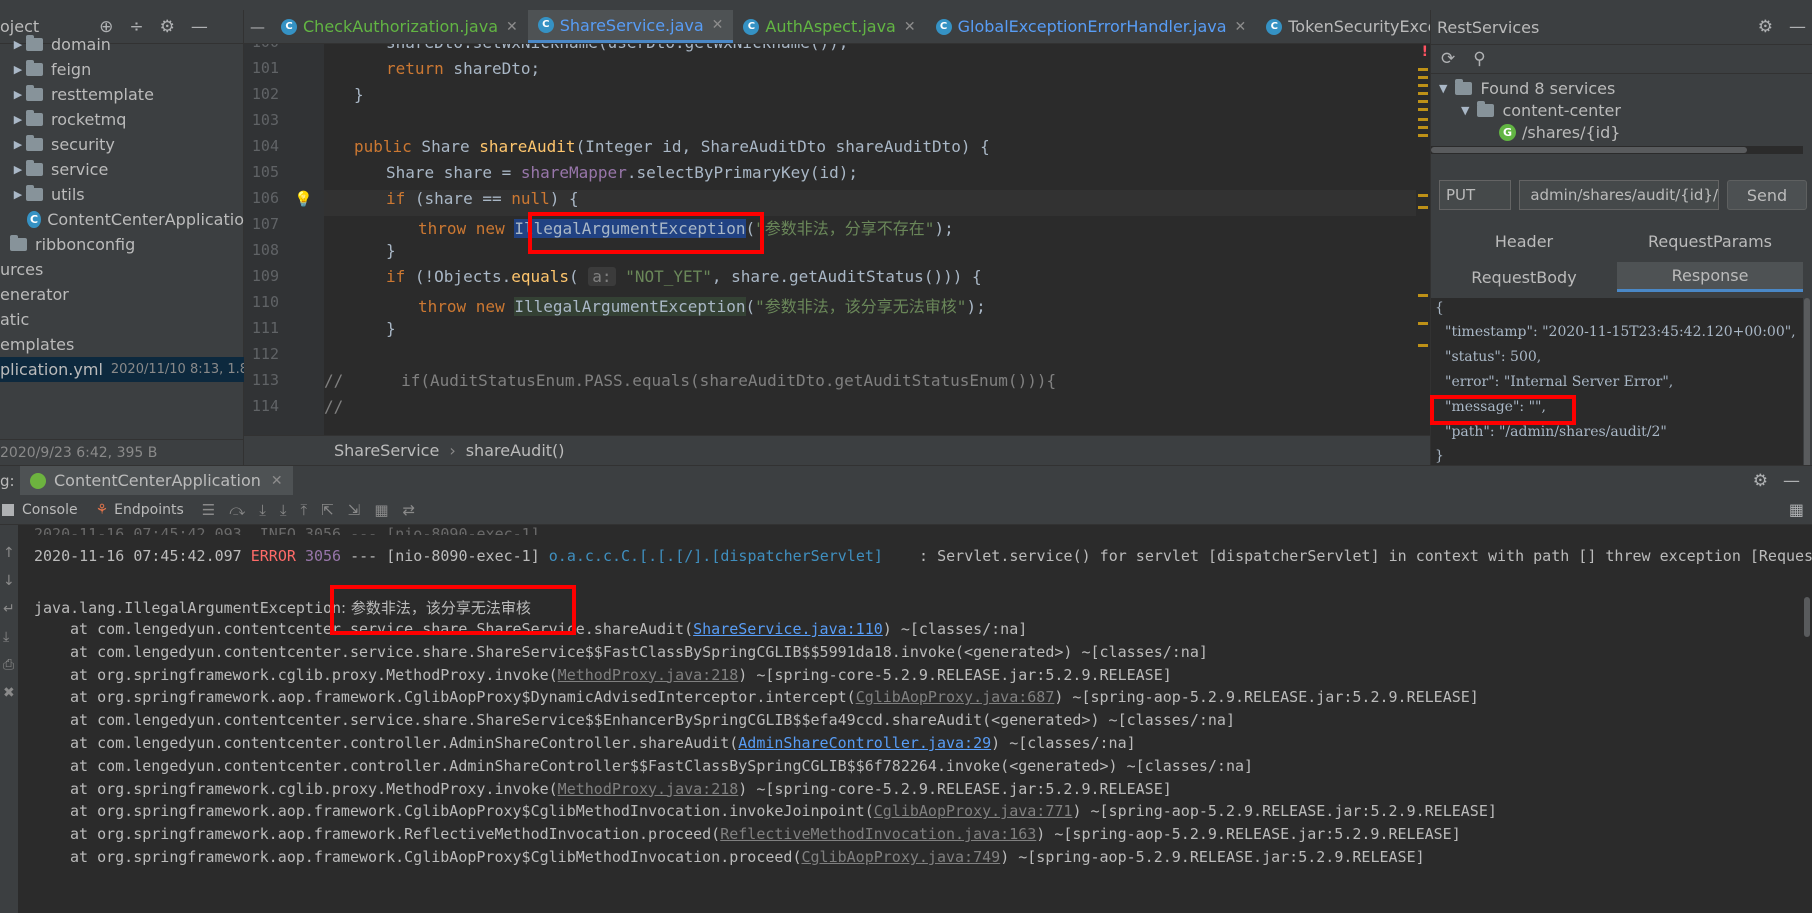 This screenshot has height=913, width=1812. Describe the element at coordinates (1559, 132) in the screenshot. I see `service-endpoint: G /shares/{id}` at that location.